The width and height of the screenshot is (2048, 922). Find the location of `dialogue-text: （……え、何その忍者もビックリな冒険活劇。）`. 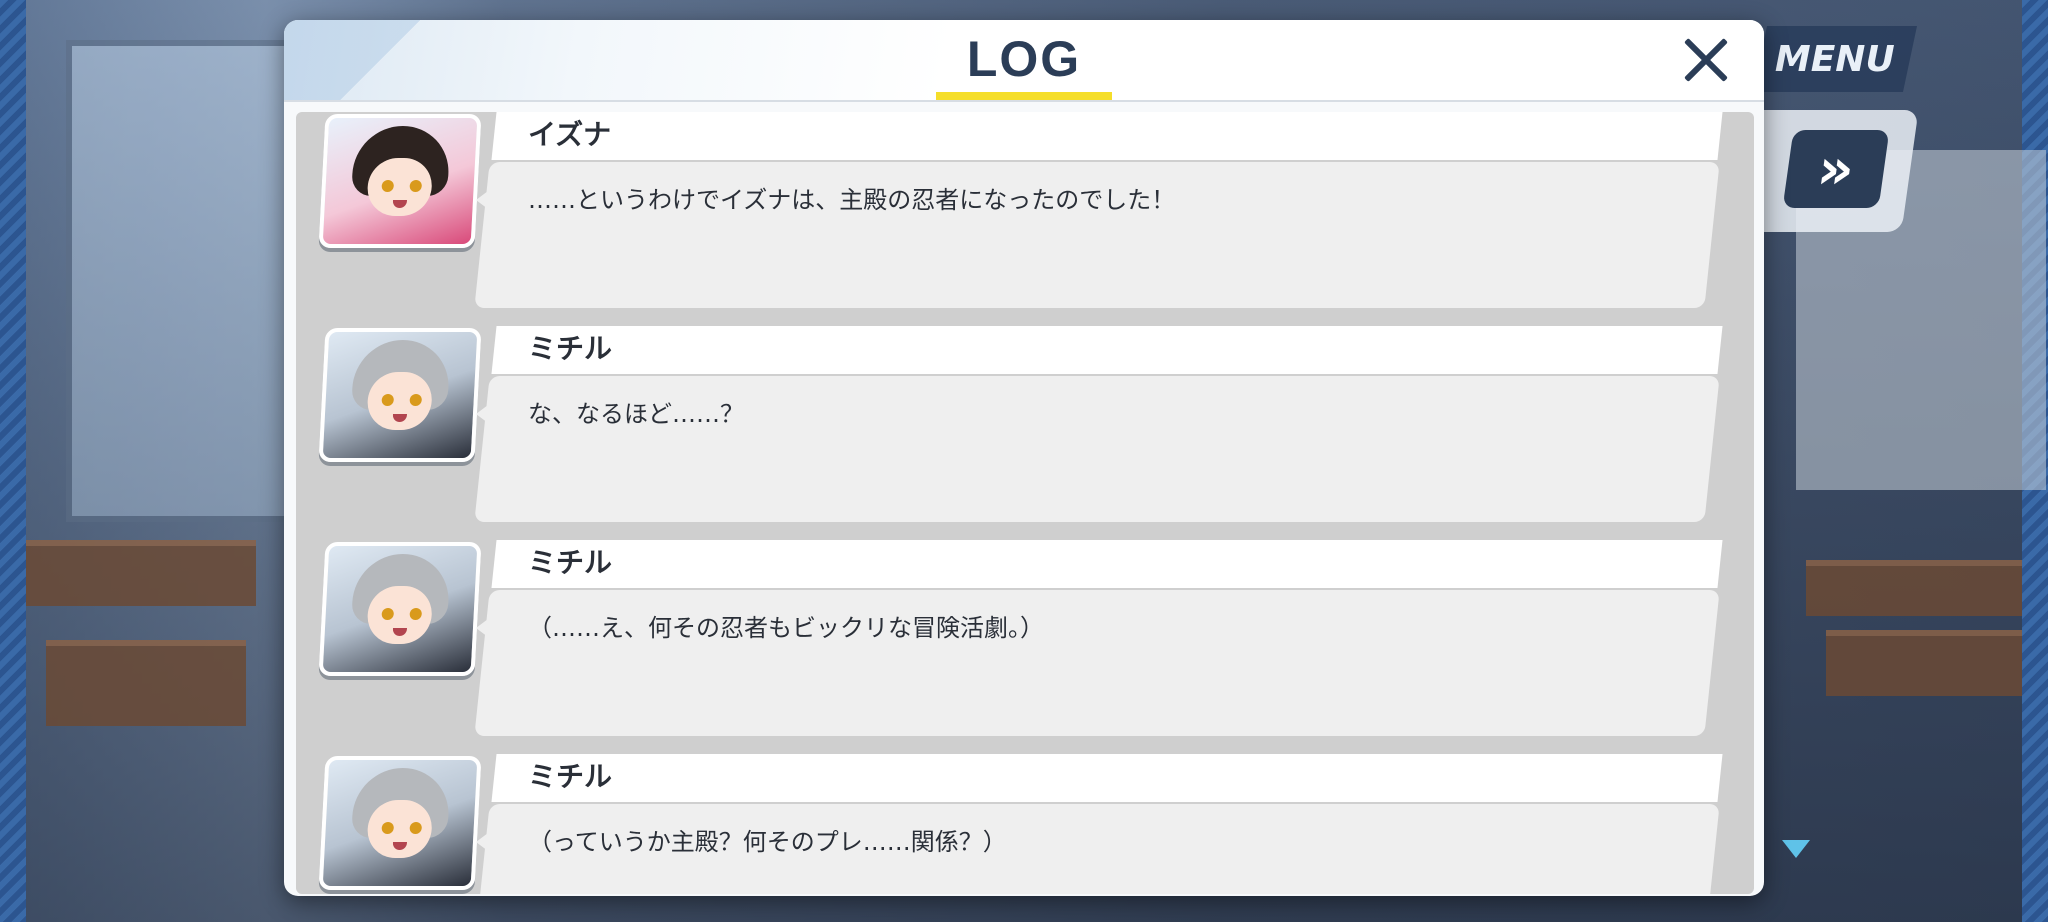

dialogue-text: （……え、何その忍者もビックリな冒険活劇。） is located at coordinates (786, 628).